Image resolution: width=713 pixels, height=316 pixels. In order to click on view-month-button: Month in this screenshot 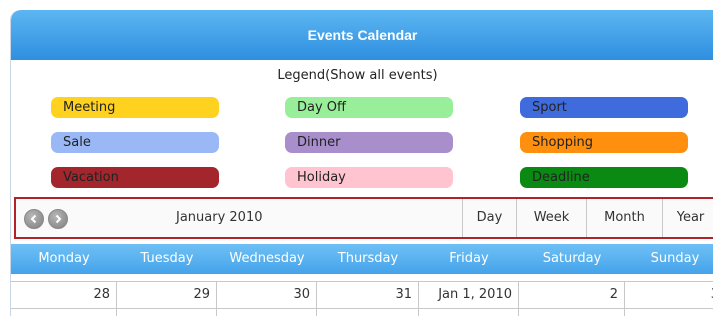, I will do `click(624, 218)`.